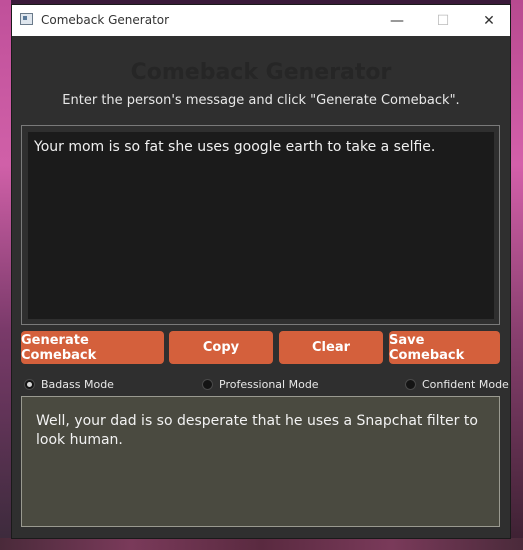 Image resolution: width=523 pixels, height=550 pixels. Describe the element at coordinates (26, 19) in the screenshot. I see `app-window-icon` at that location.